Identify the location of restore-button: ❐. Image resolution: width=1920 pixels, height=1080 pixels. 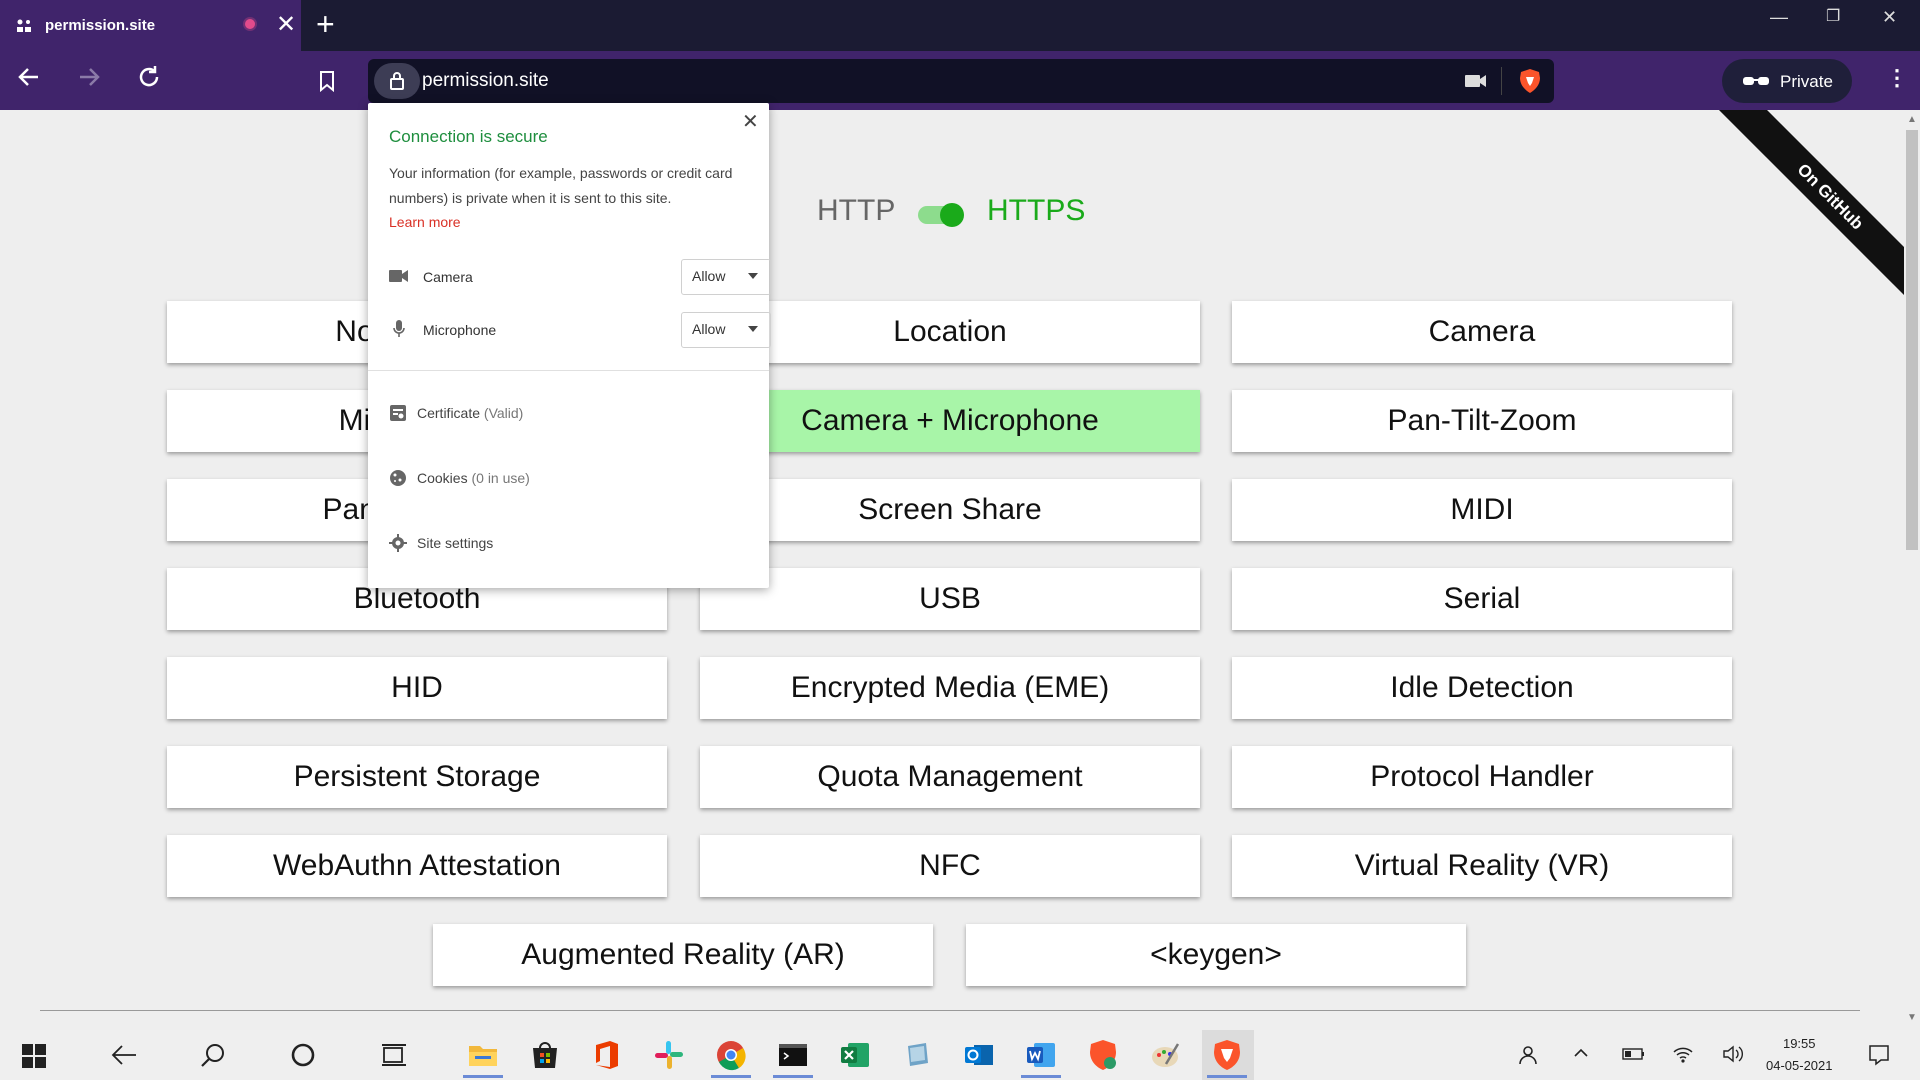
(1833, 16).